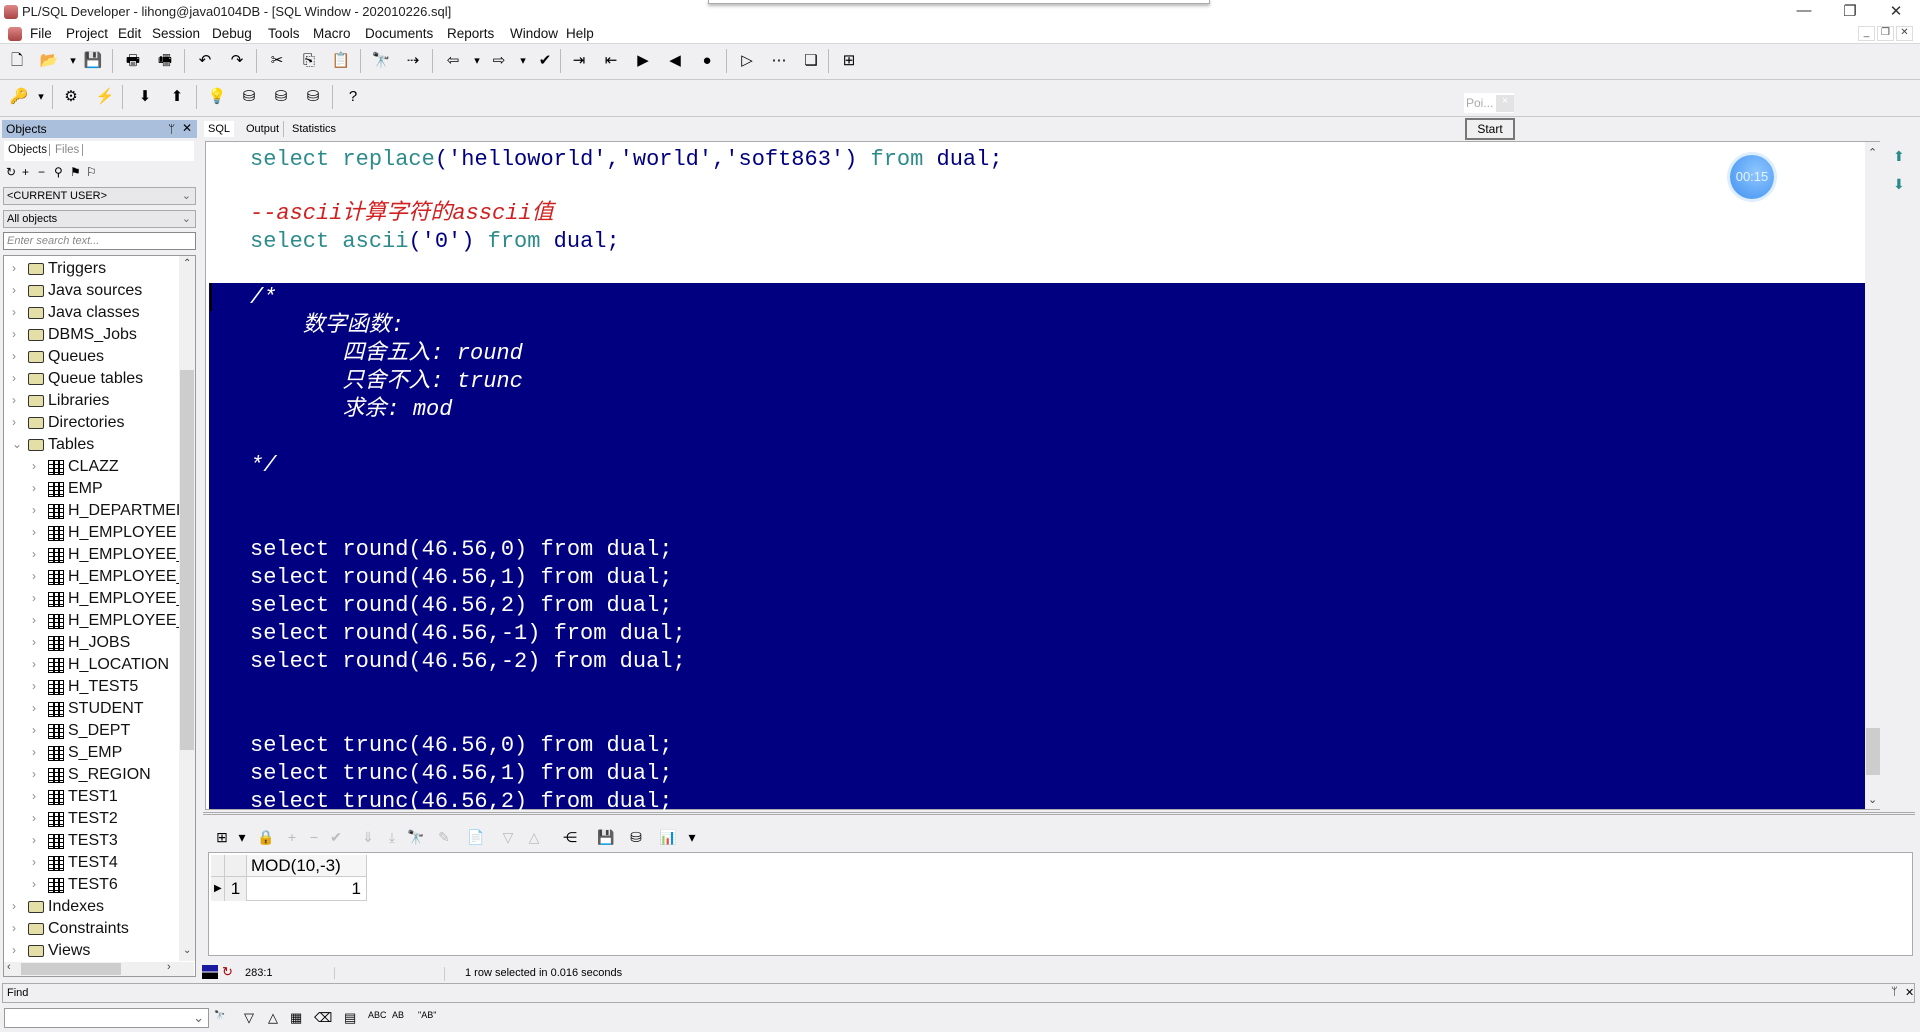  I want to click on next-page-icon: ⇓, so click(368, 837).